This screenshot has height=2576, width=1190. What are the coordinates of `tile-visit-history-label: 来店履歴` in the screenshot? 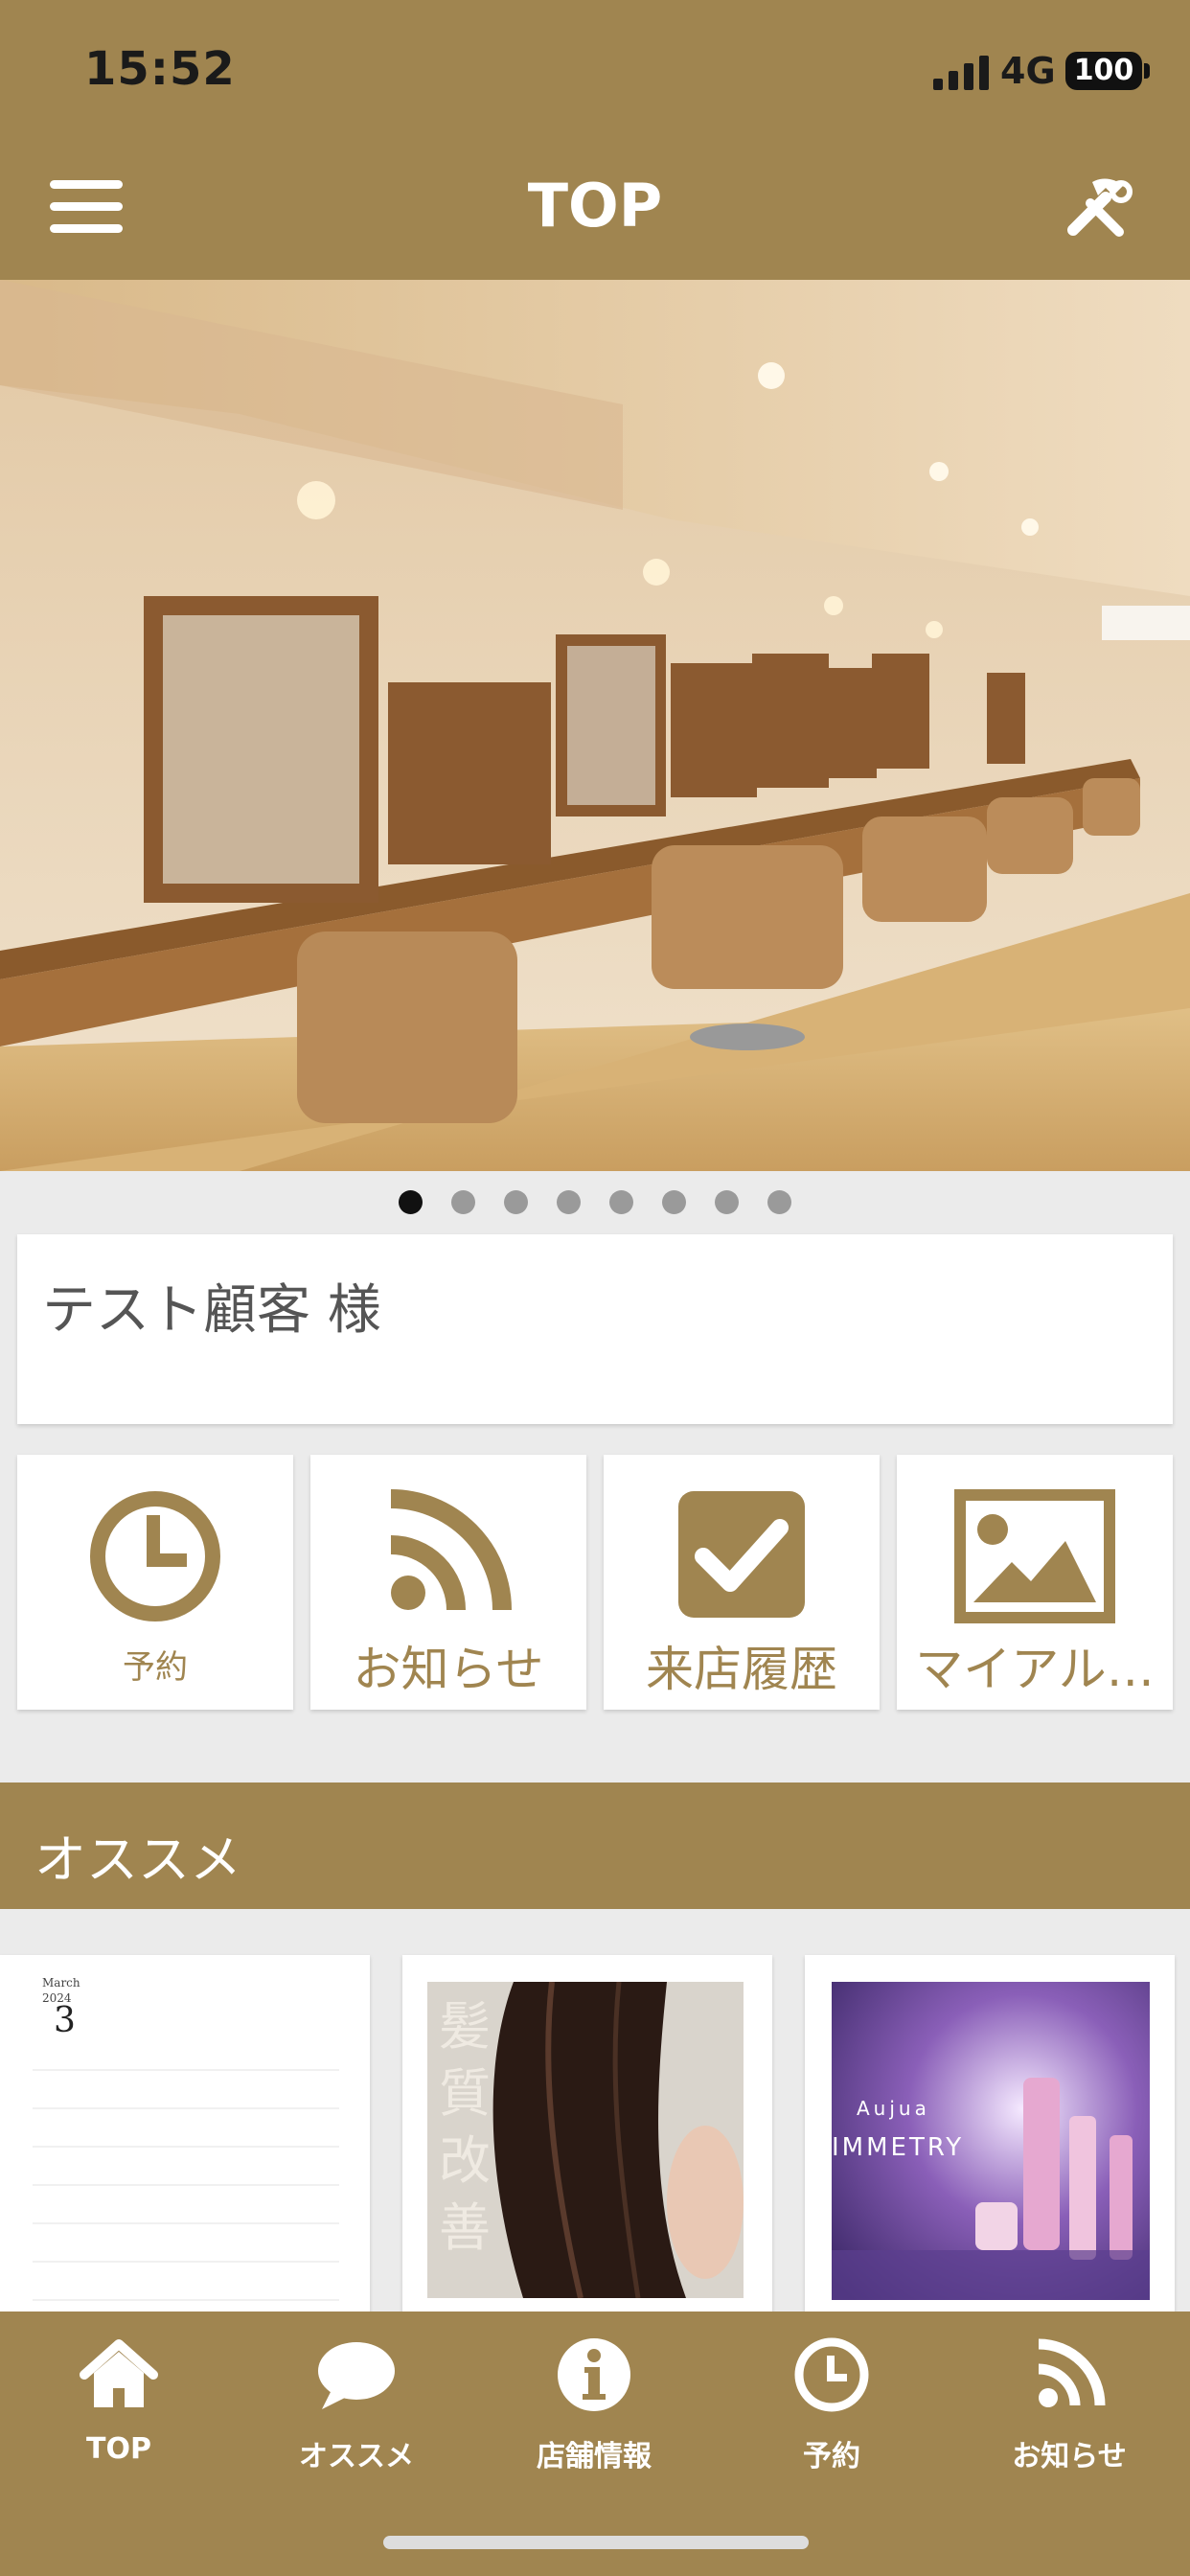 It's located at (742, 1669).